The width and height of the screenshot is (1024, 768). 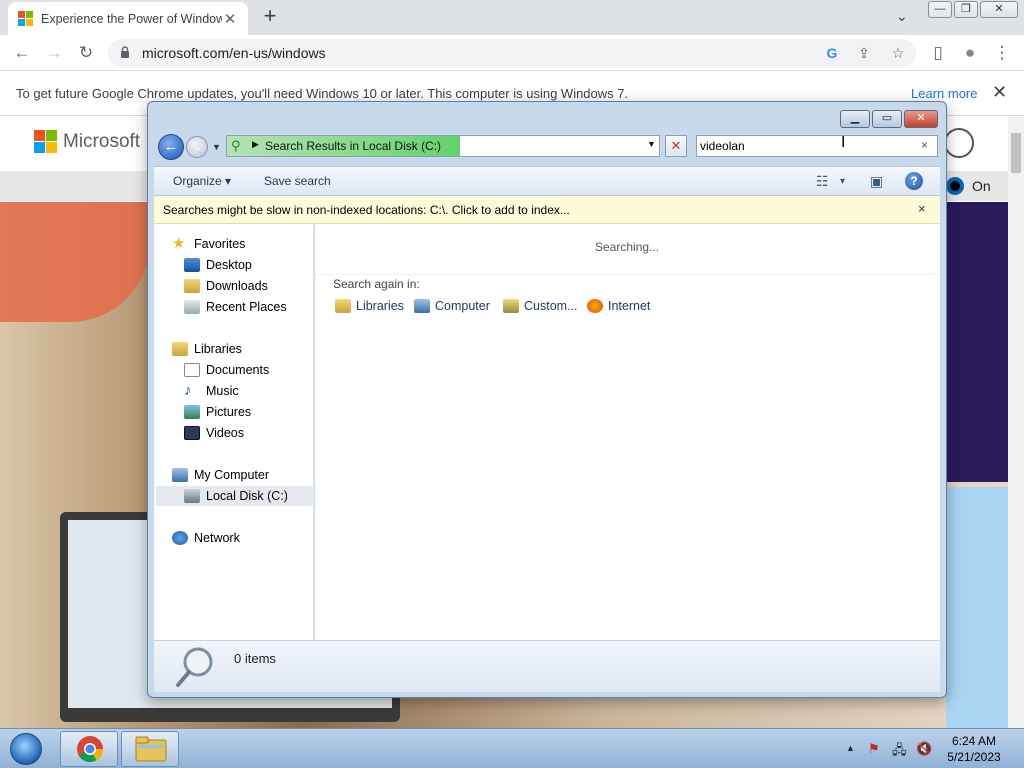 What do you see at coordinates (999, 9) in the screenshot?
I see `close-window-button: ✕` at bounding box center [999, 9].